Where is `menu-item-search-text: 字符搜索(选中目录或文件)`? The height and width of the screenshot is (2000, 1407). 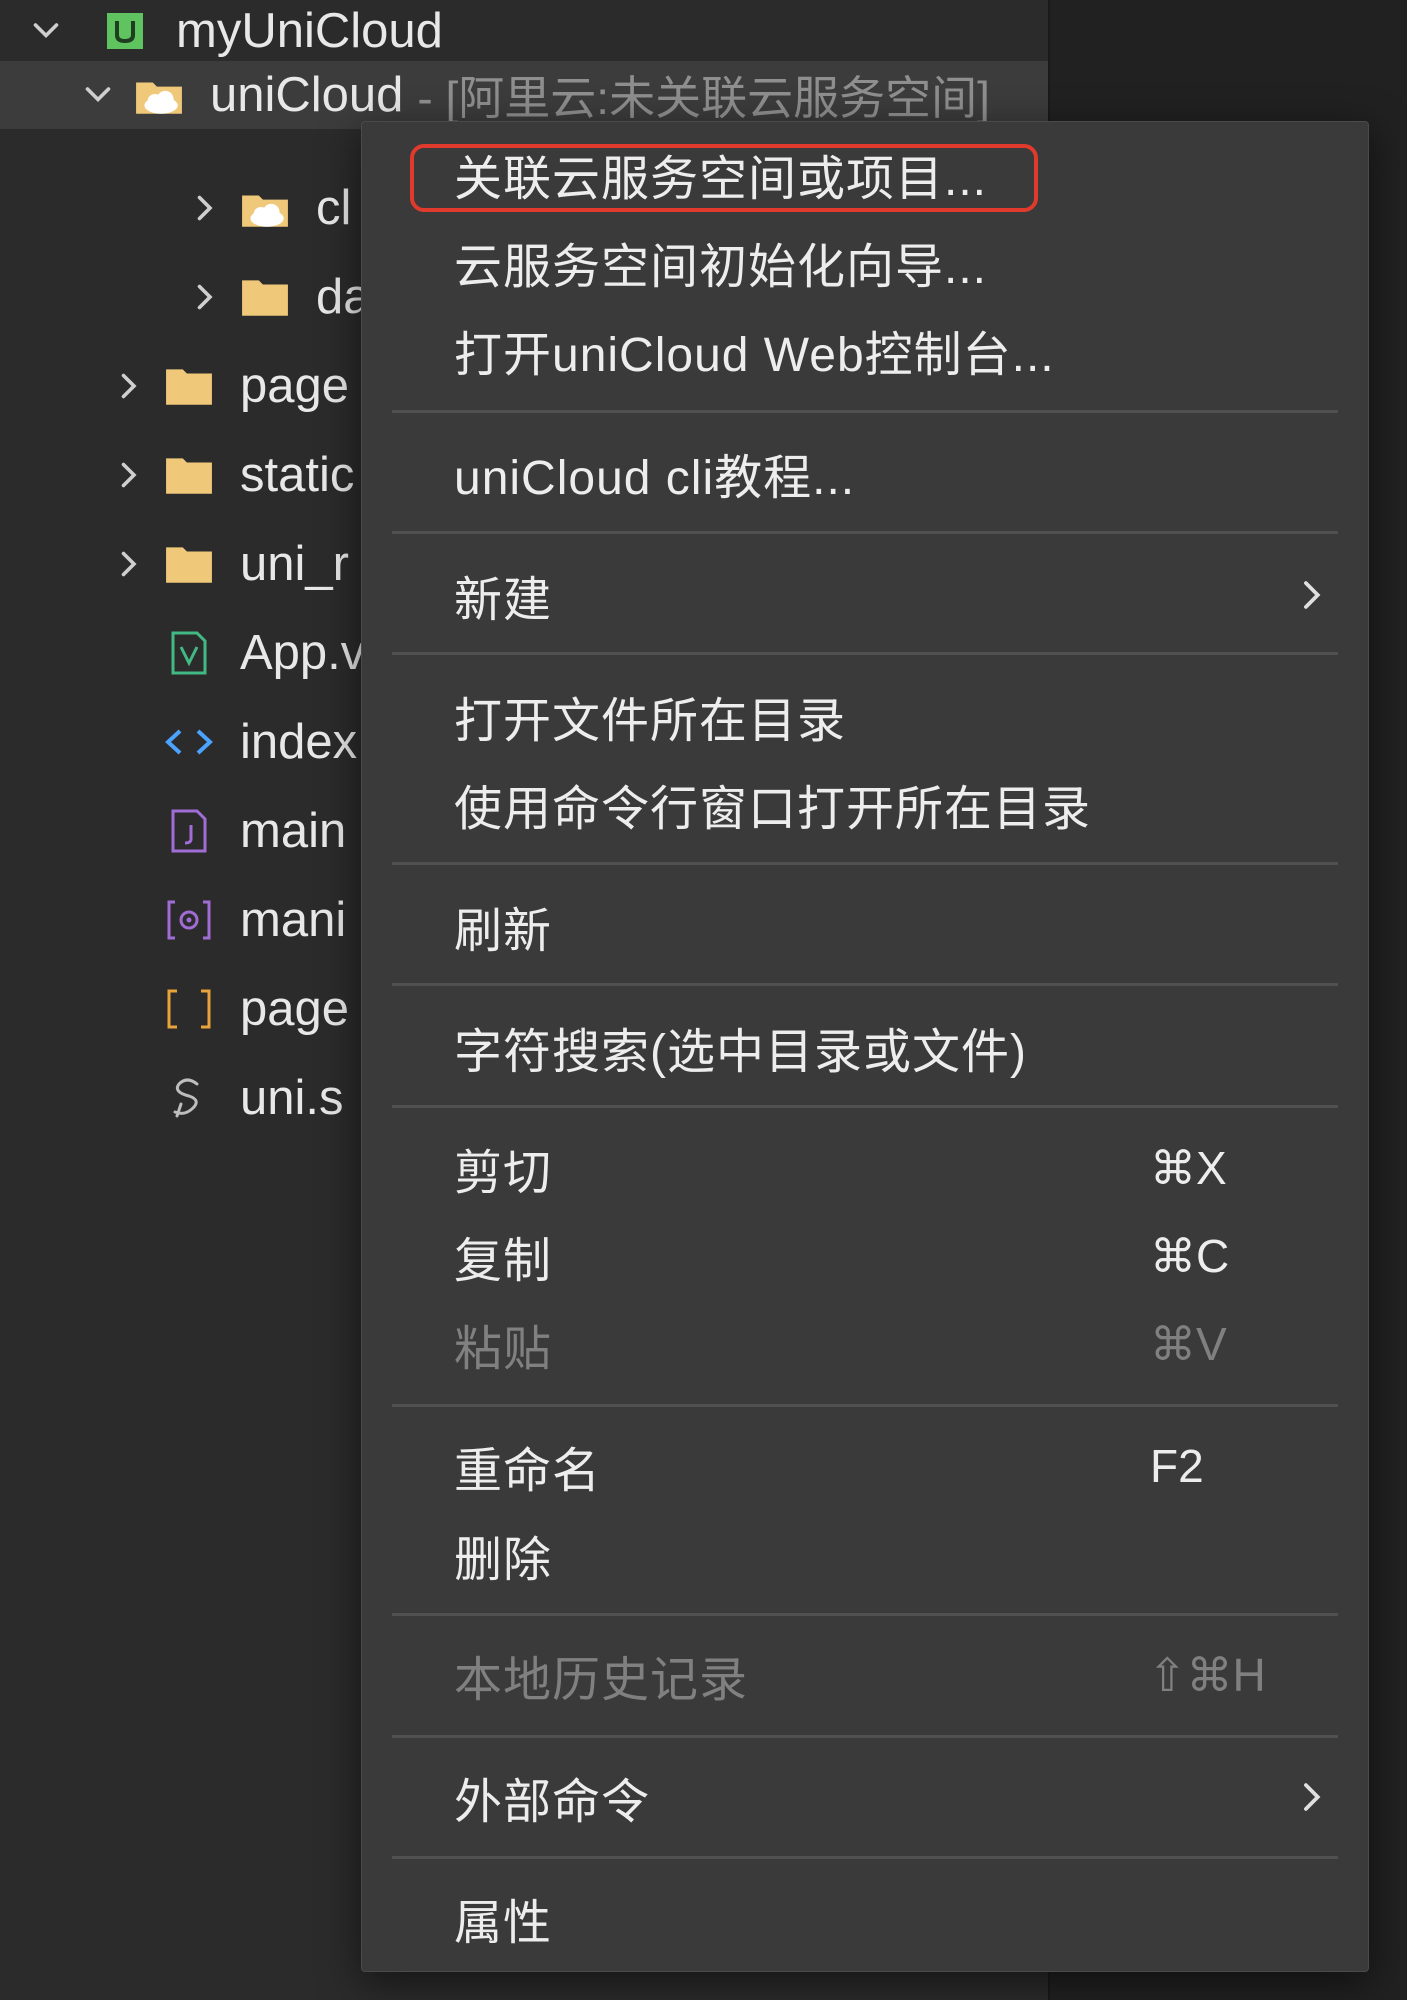 menu-item-search-text: 字符搜索(选中目录或文件) is located at coordinates (865, 1047).